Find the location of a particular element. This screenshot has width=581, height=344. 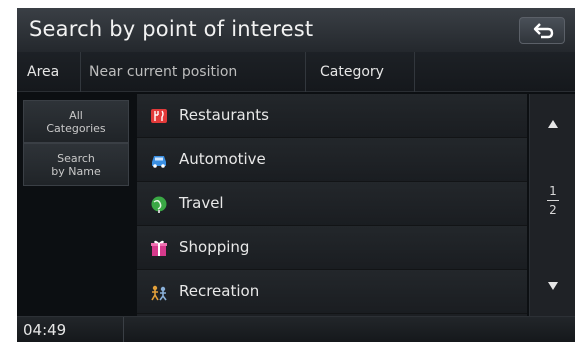

tab-near-current-position: Near current position is located at coordinates (194, 72).